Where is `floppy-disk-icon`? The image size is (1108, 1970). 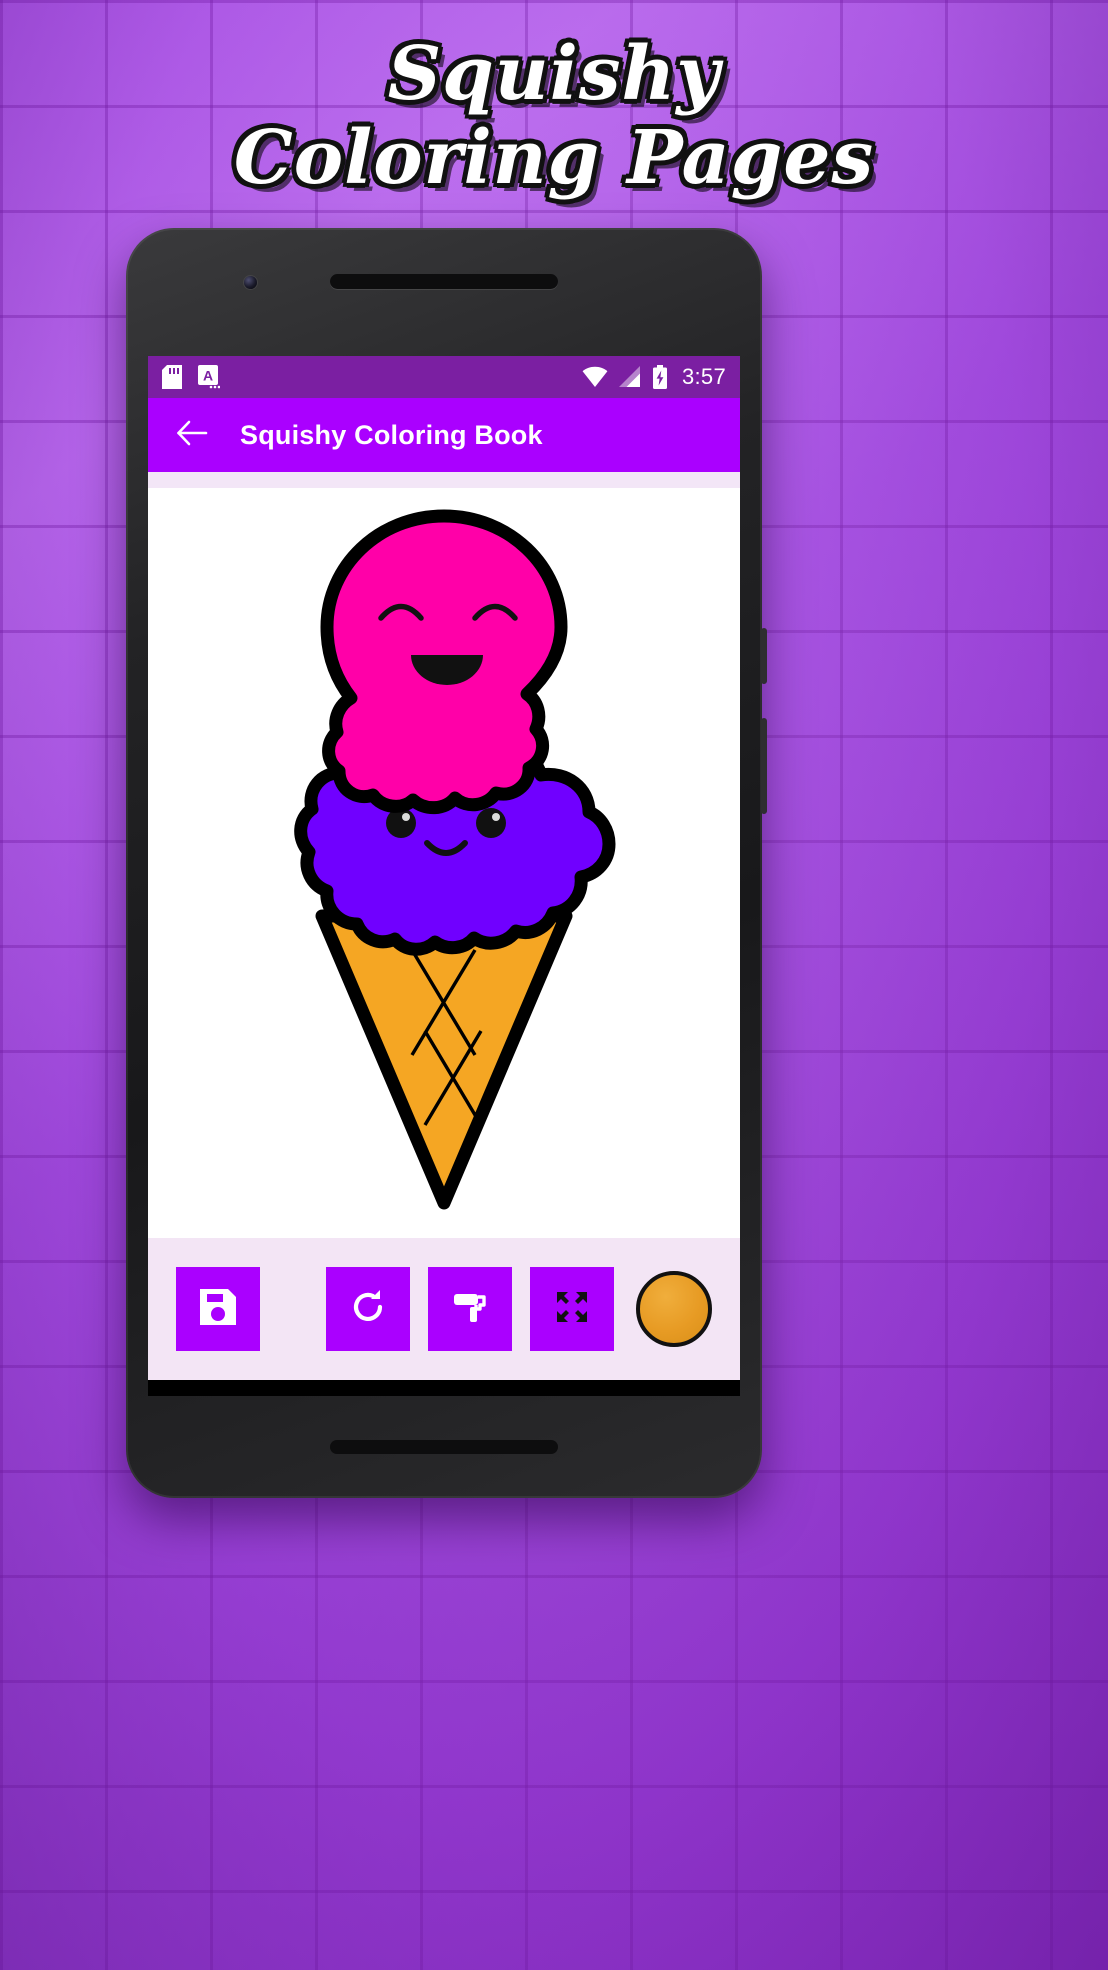
floppy-disk-icon is located at coordinates (218, 1309).